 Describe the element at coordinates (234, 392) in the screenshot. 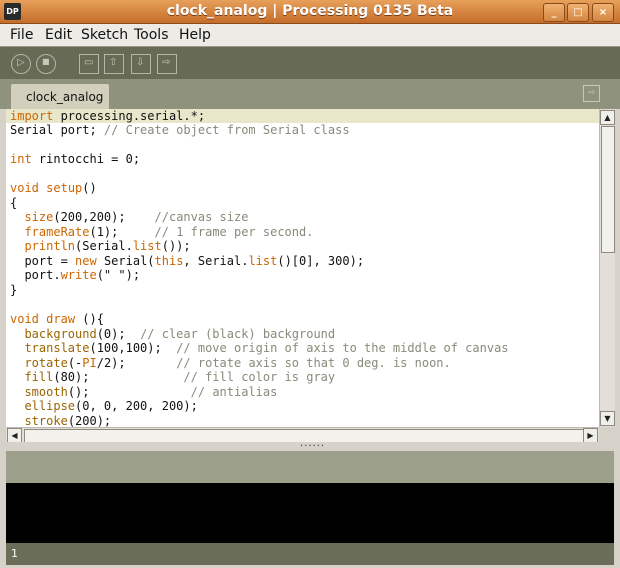

I see `code-comment: // antialias` at that location.